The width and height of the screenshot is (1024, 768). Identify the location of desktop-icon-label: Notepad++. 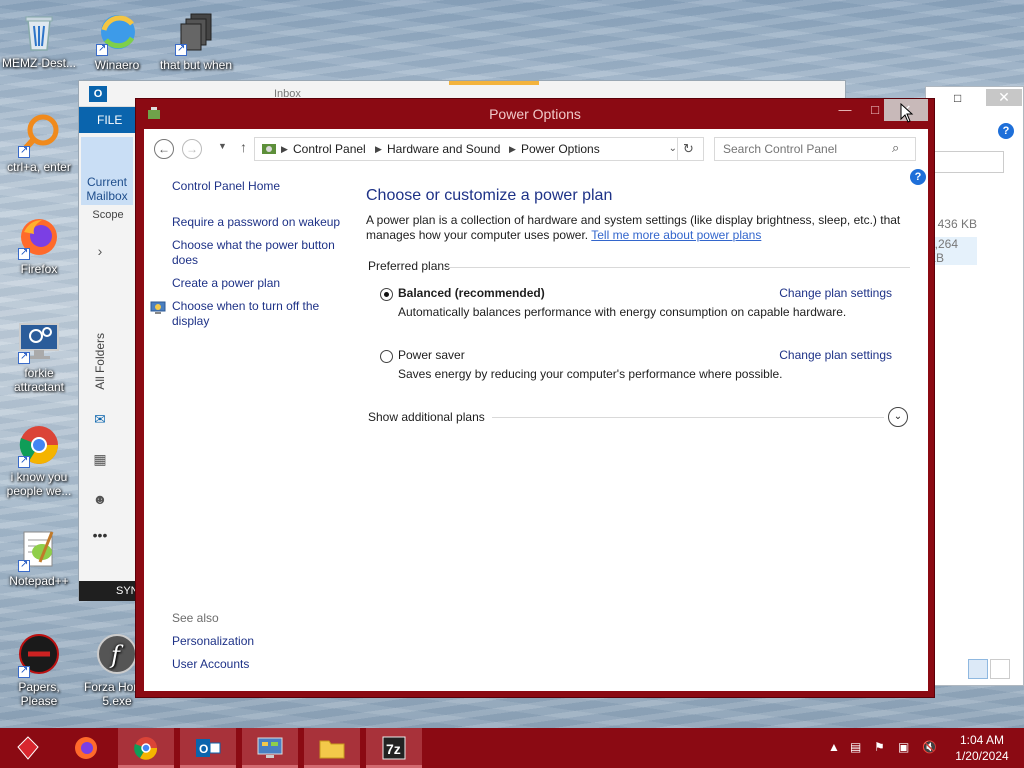
(39, 581).